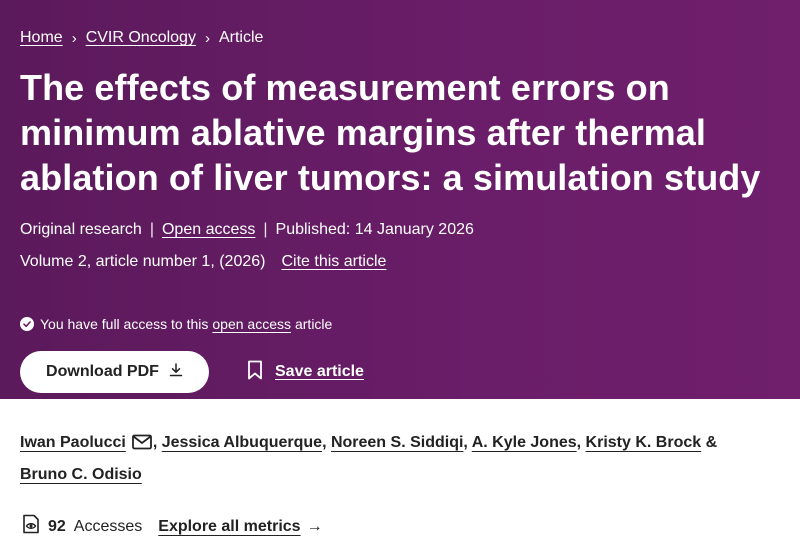  I want to click on accesses-label: Accesses, so click(108, 526).